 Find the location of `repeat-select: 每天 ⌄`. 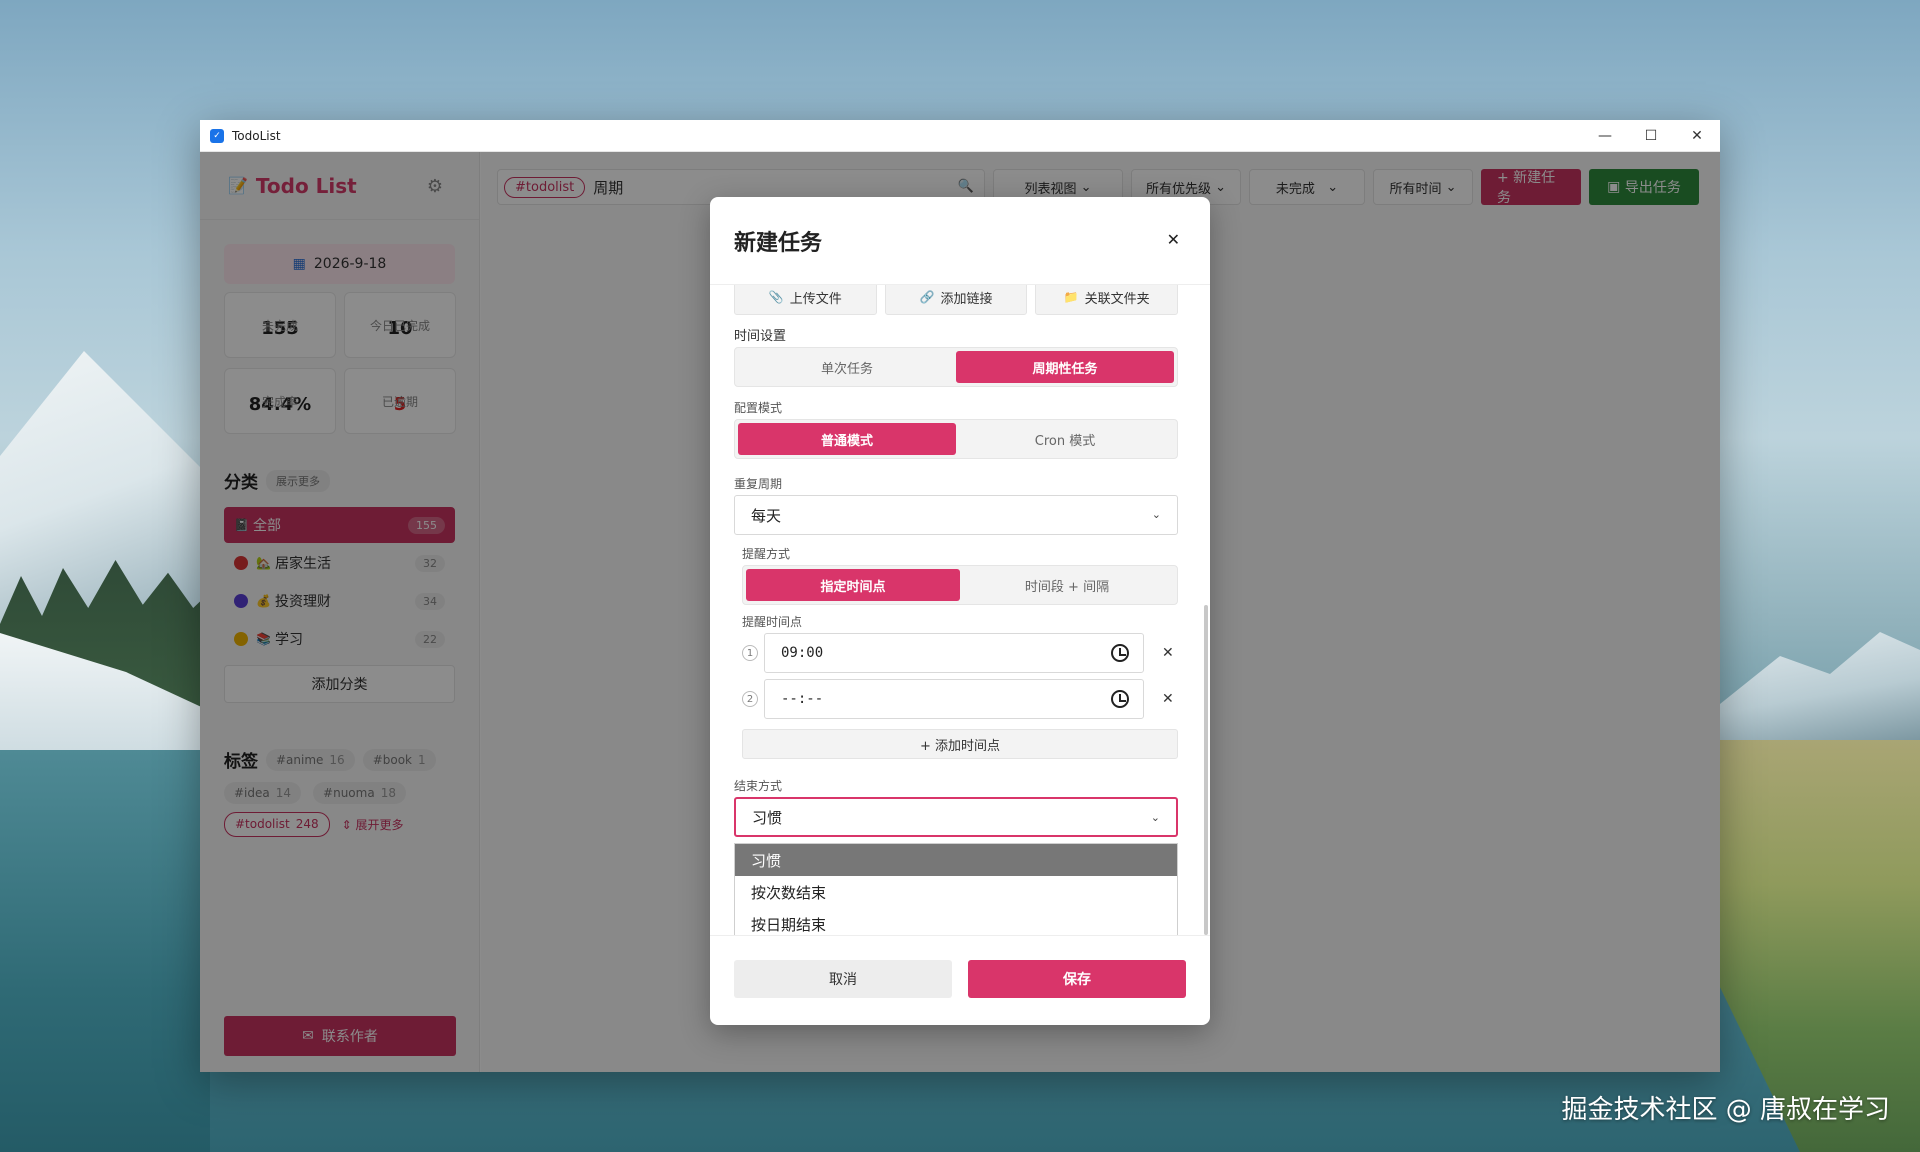

repeat-select: 每天 ⌄ is located at coordinates (956, 515).